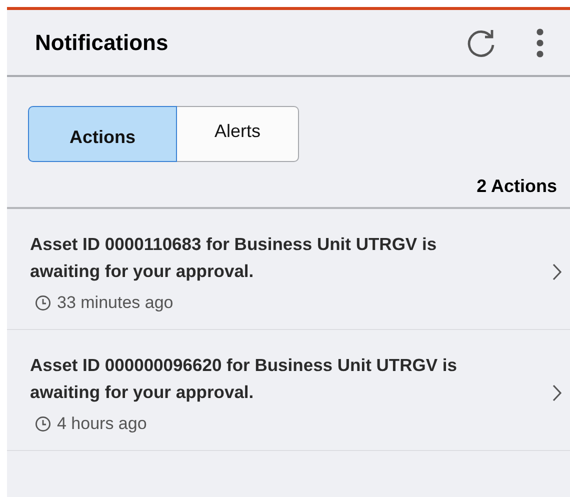 This screenshot has width=570, height=497. What do you see at coordinates (244, 379) in the screenshot?
I see `notification-message: Asset ID 000000096620 for Business Unit UTRGV is awaiting for your approval.` at bounding box center [244, 379].